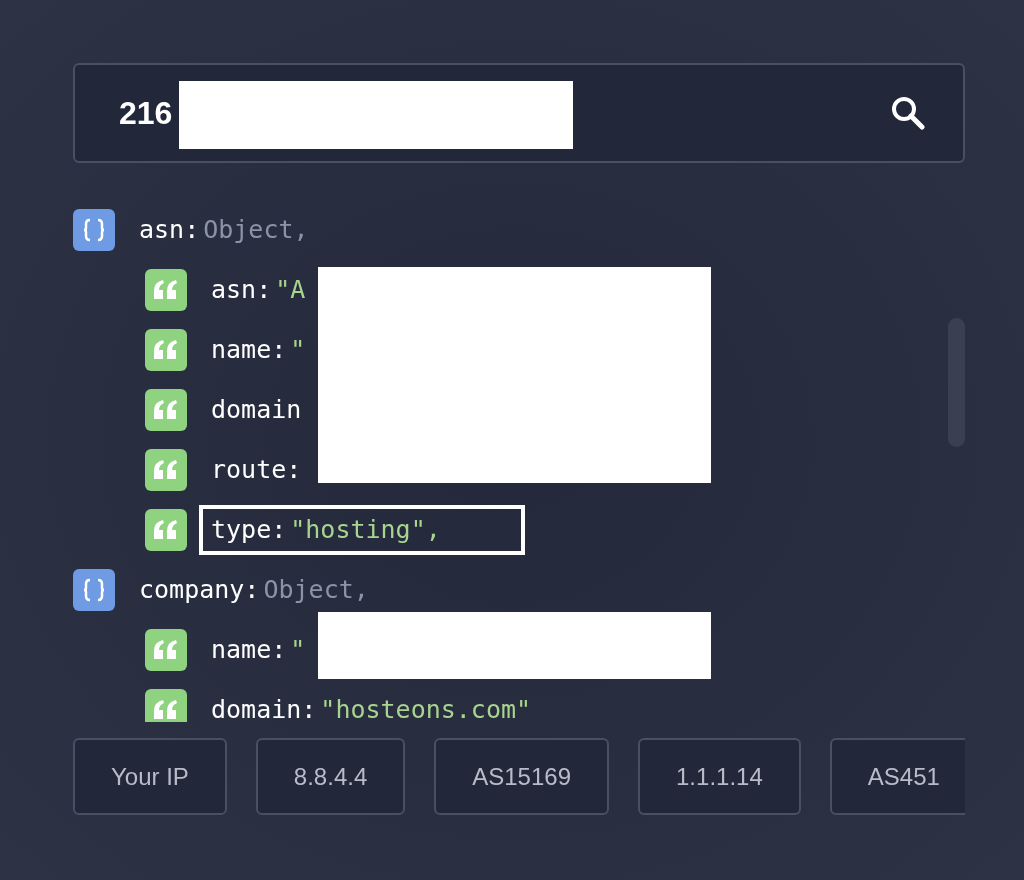 Image resolution: width=1024 pixels, height=880 pixels. What do you see at coordinates (264, 706) in the screenshot?
I see `entry-key: domain:` at bounding box center [264, 706].